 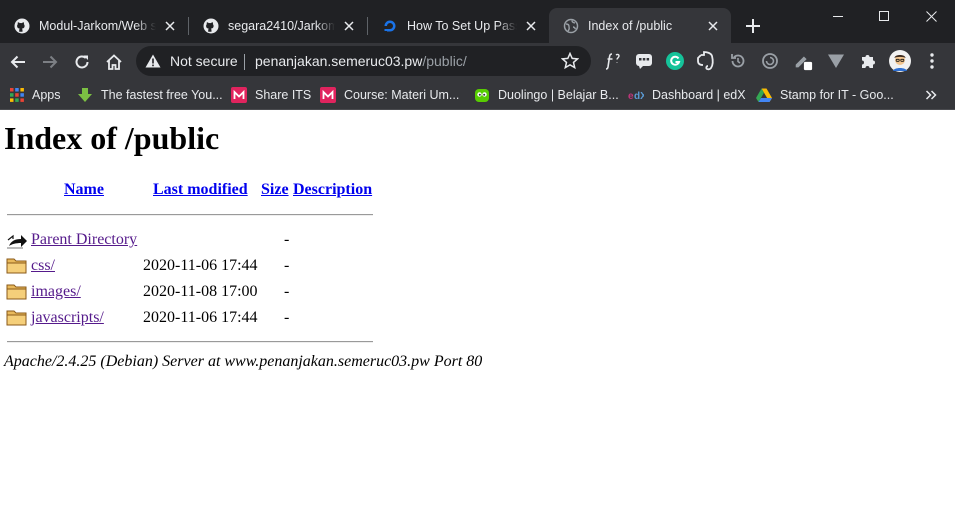 I want to click on bookmark-label: Dashboard | edX, so click(x=699, y=95).